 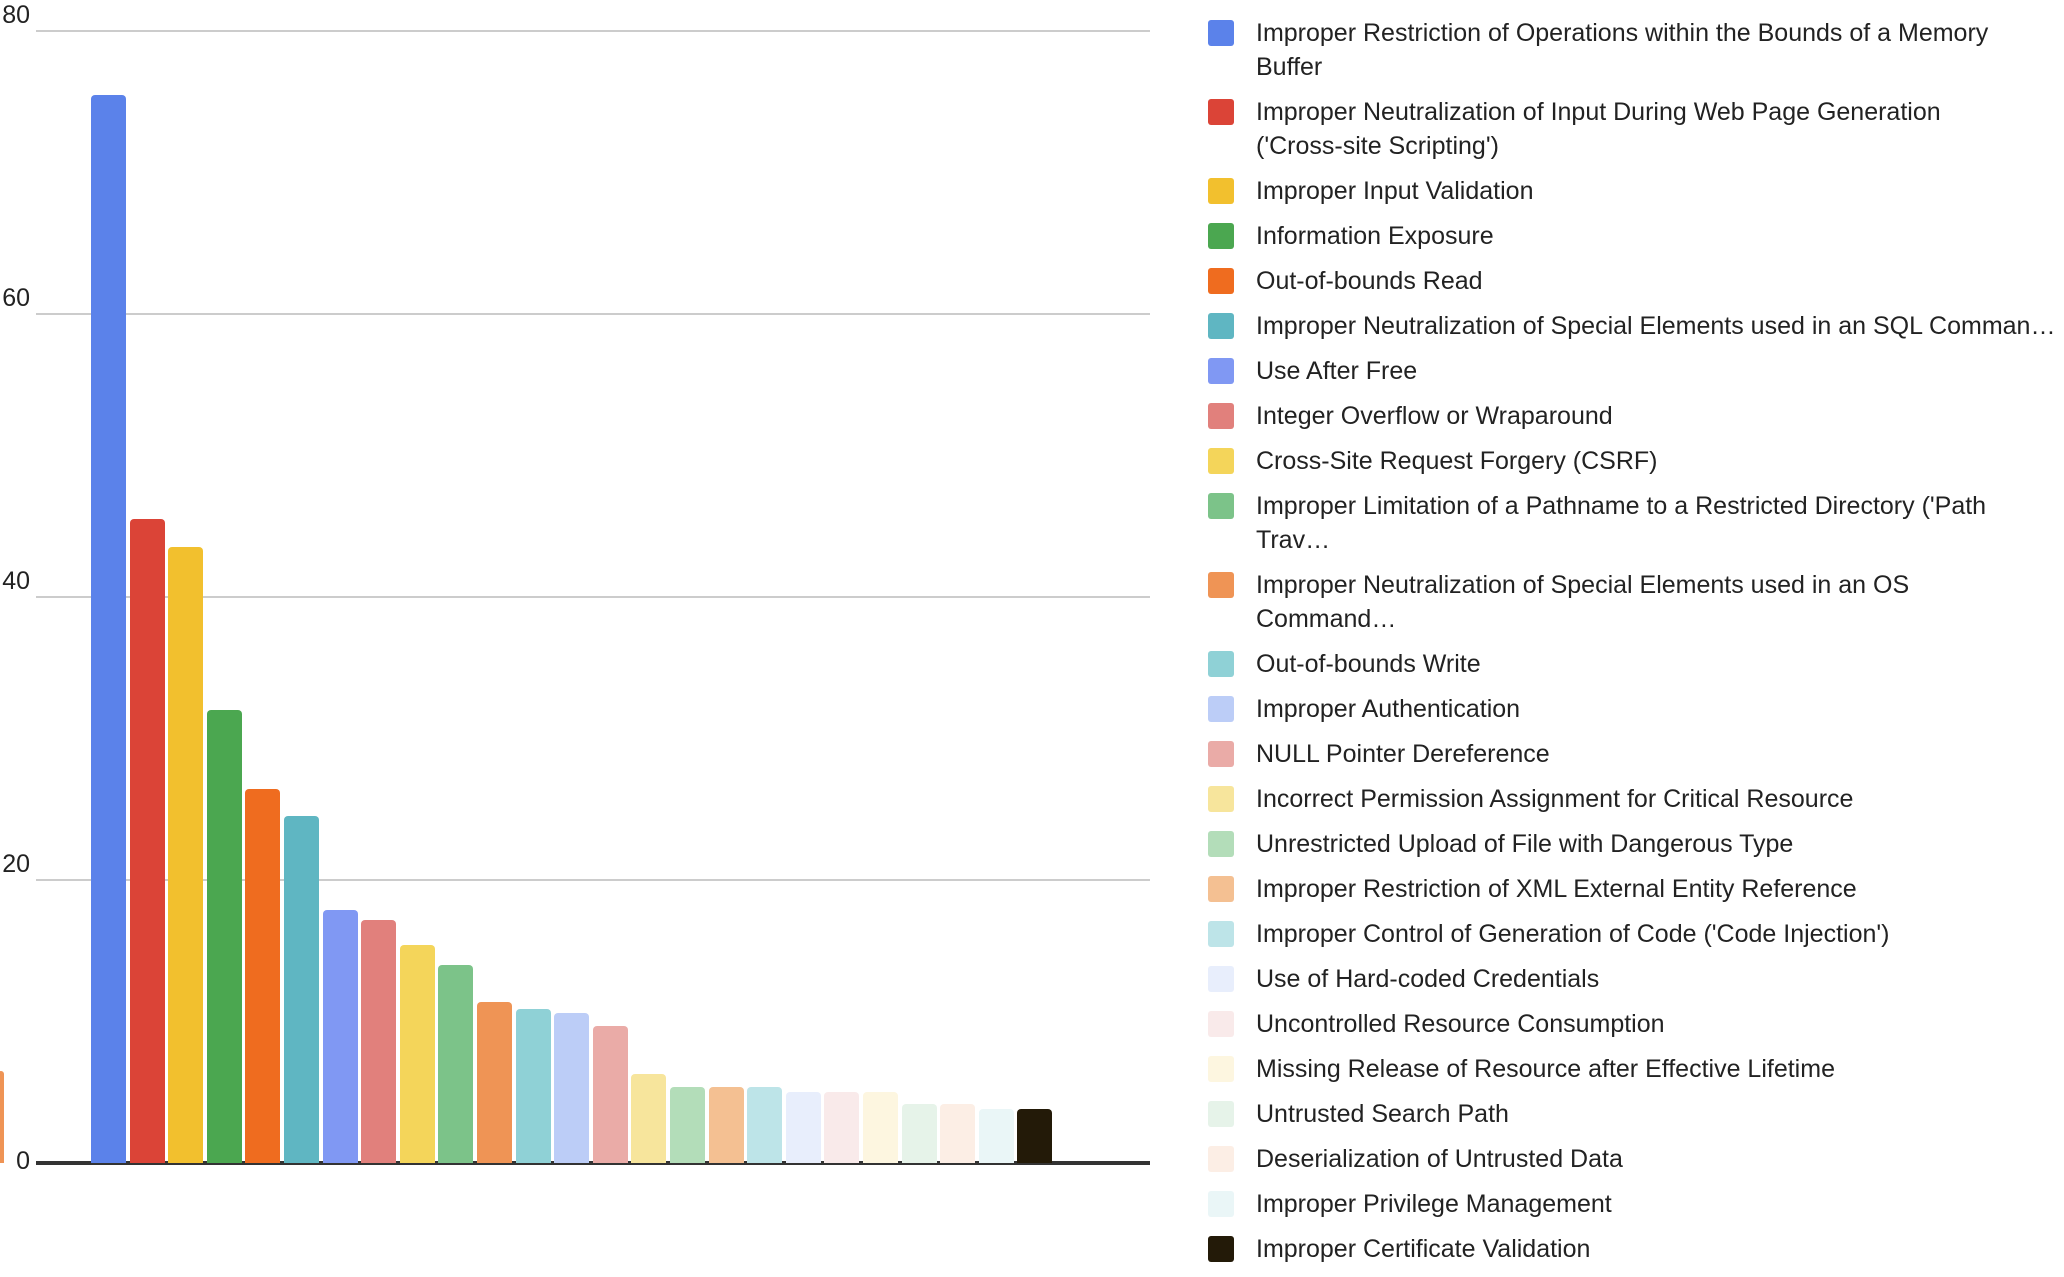 I want to click on legend-item: Information Exposure, so click(x=1636, y=236).